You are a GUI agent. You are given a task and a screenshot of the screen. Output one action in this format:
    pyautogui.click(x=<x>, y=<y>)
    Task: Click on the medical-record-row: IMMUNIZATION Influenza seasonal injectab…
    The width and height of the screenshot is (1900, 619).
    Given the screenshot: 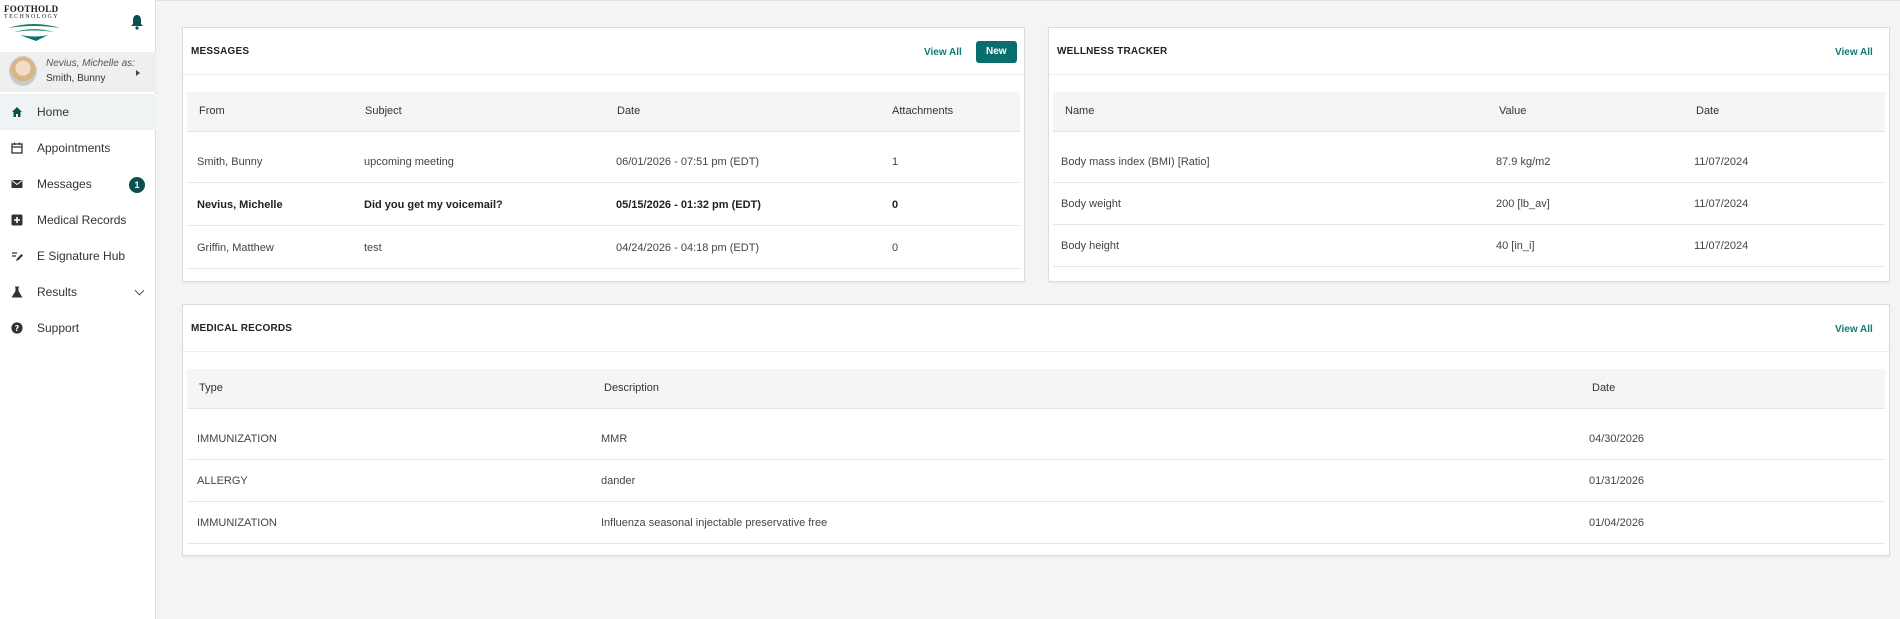 What is the action you would take?
    pyautogui.click(x=1036, y=523)
    